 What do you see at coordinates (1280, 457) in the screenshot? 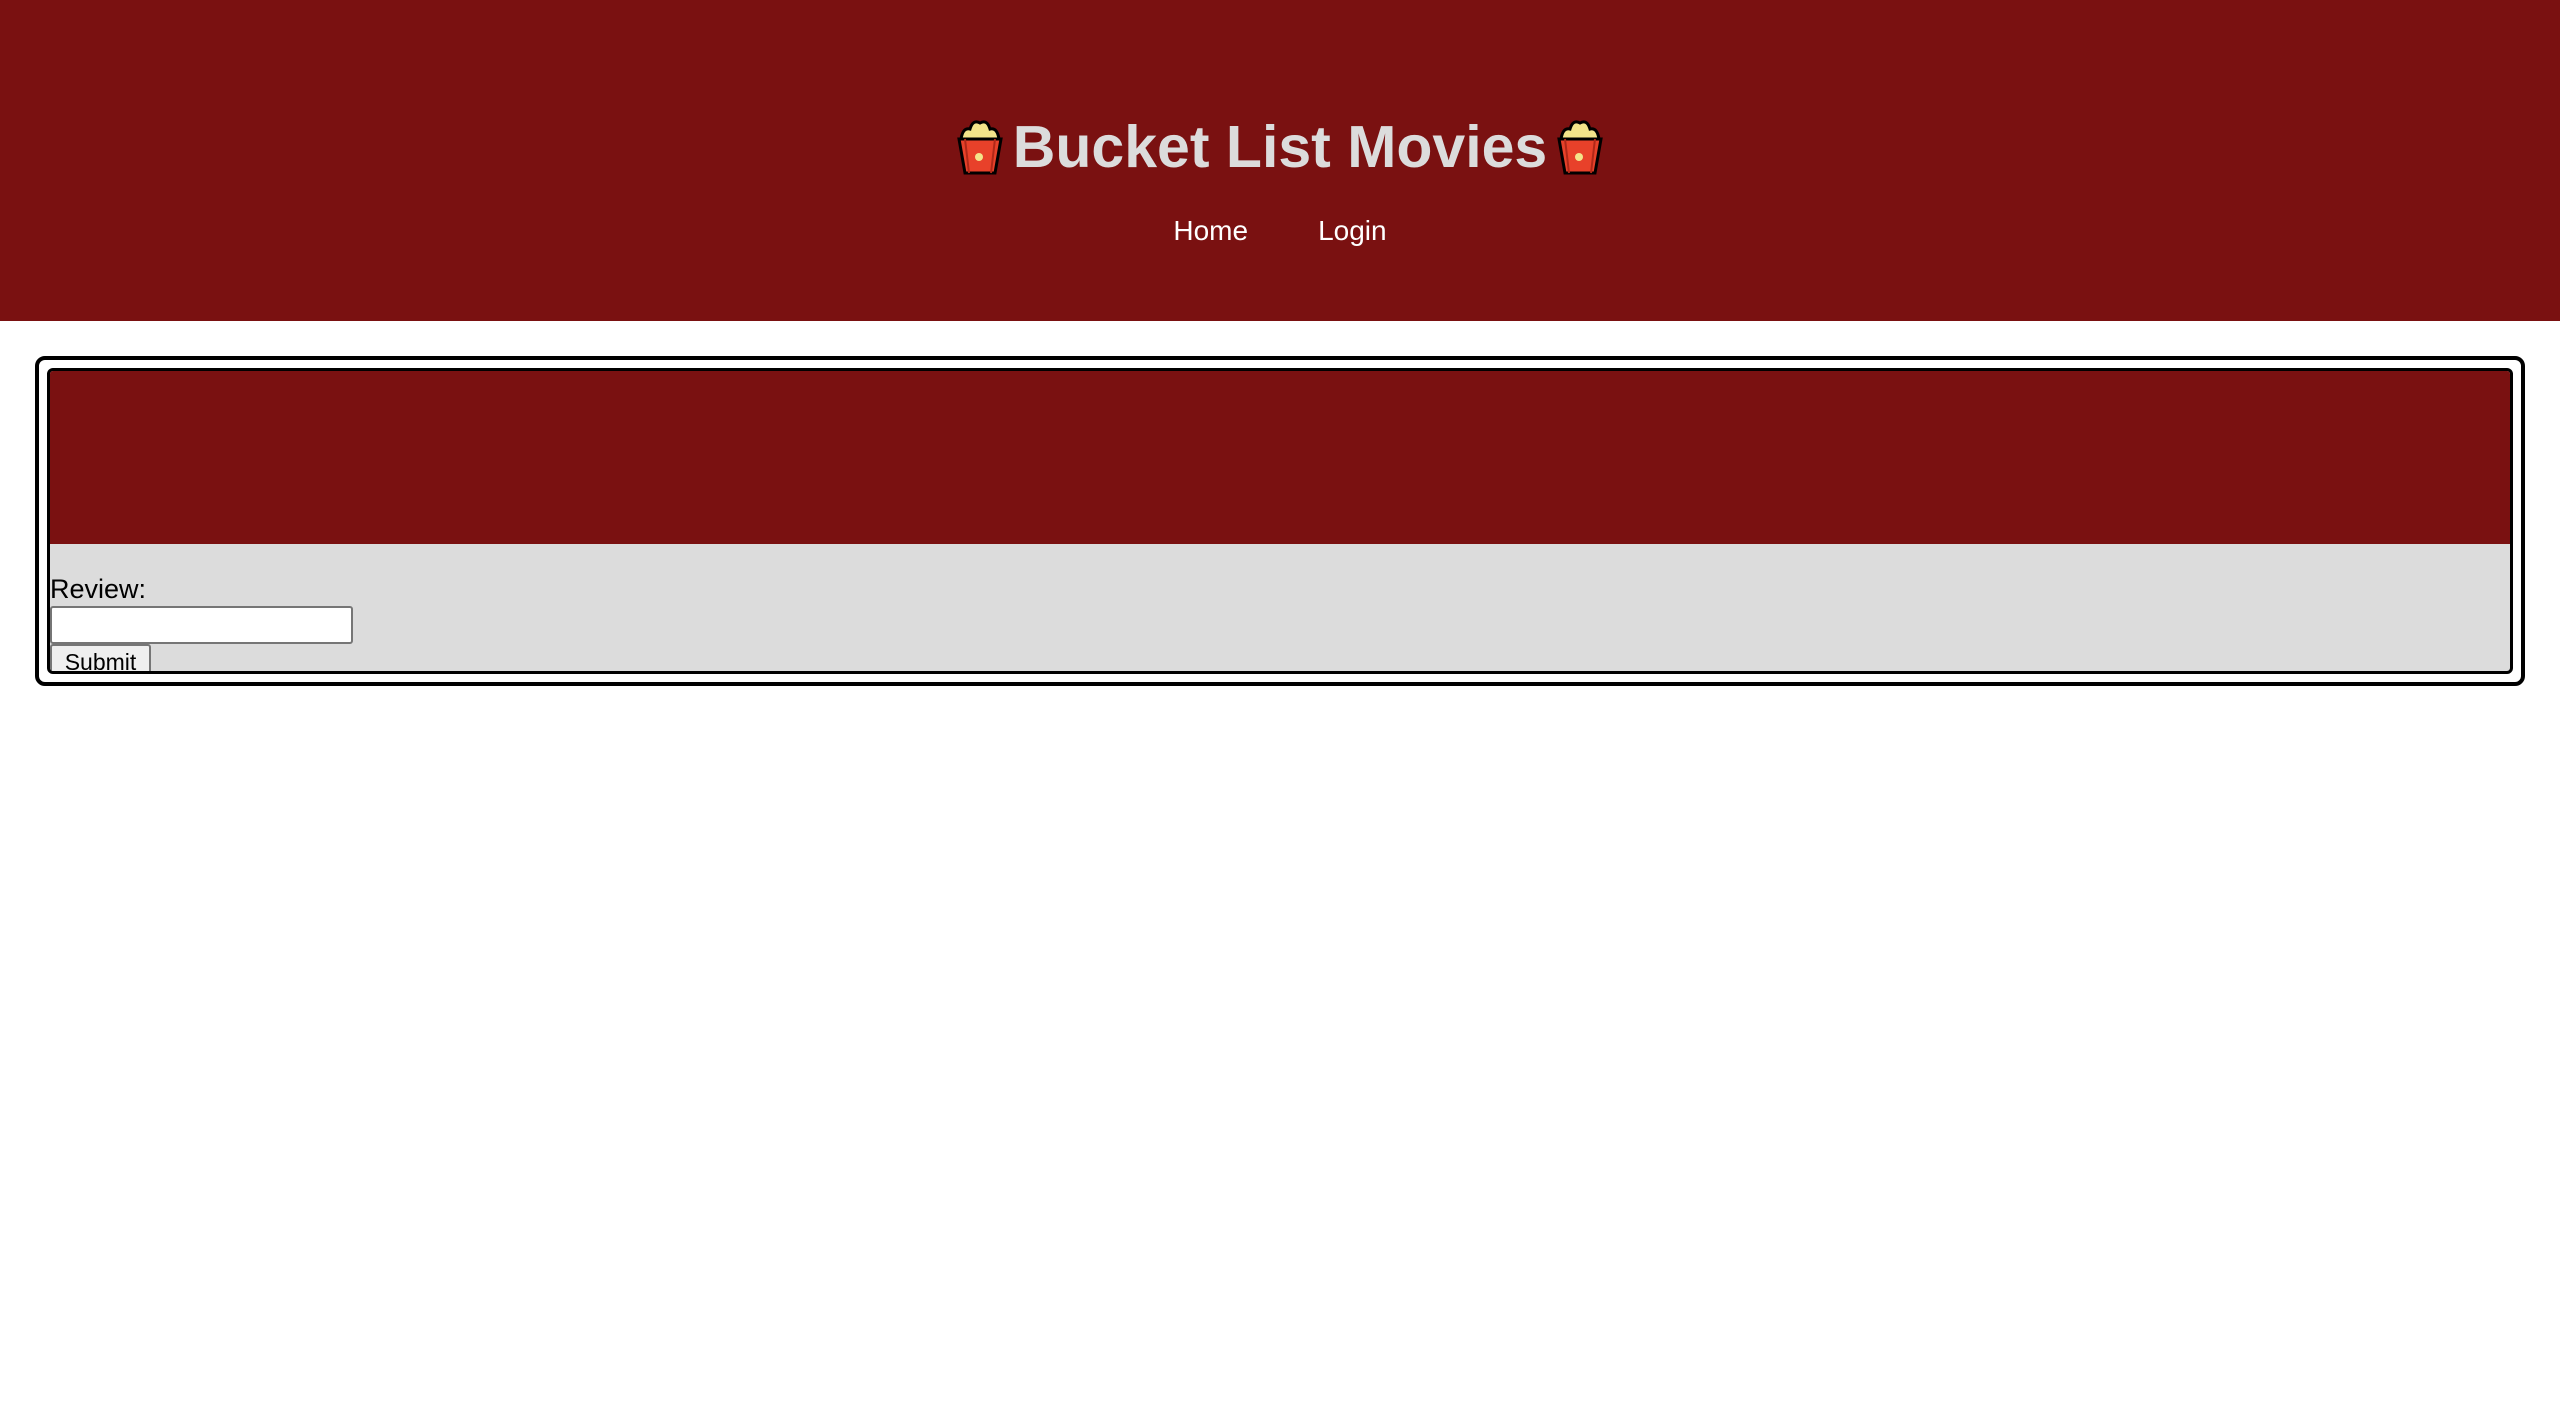
I see `card-banner` at bounding box center [1280, 457].